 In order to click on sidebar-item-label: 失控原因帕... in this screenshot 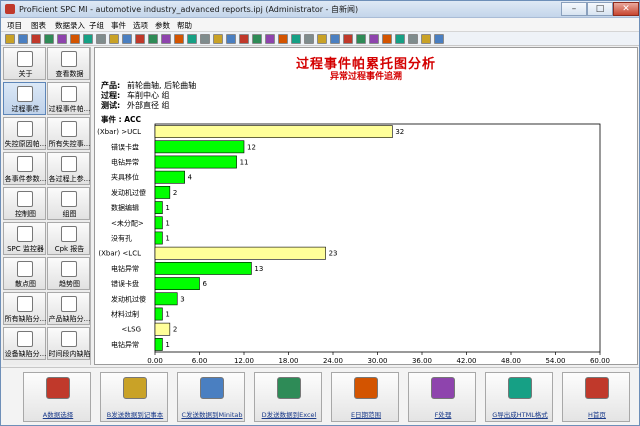, I will do `click(25, 144)`.